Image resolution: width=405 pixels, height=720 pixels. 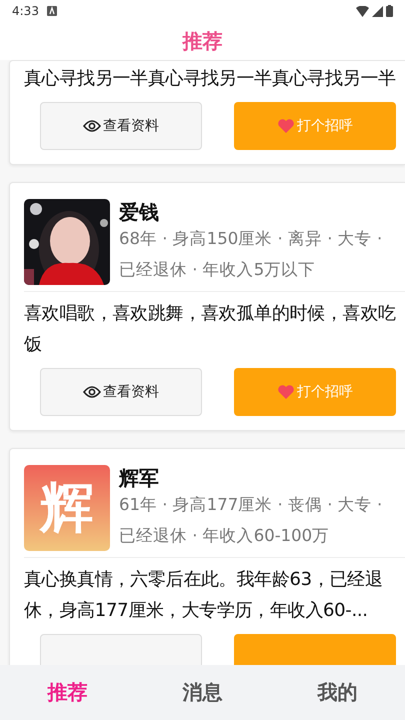 I want to click on page-title: 推荐, so click(x=202, y=41).